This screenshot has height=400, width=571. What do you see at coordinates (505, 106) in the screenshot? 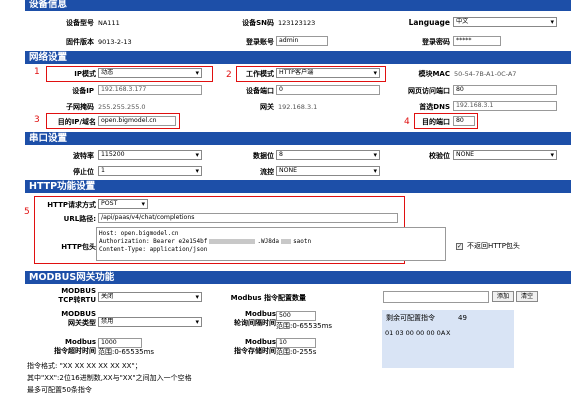
I see `dns-input: 192.168.3.1` at bounding box center [505, 106].